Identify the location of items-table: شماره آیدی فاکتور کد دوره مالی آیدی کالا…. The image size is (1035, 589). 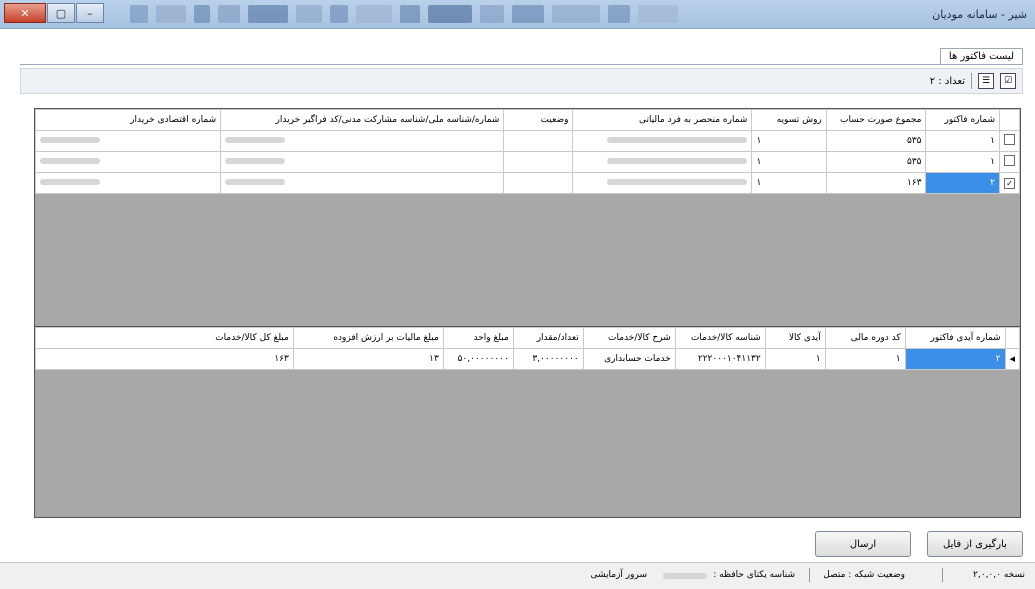
(528, 348).